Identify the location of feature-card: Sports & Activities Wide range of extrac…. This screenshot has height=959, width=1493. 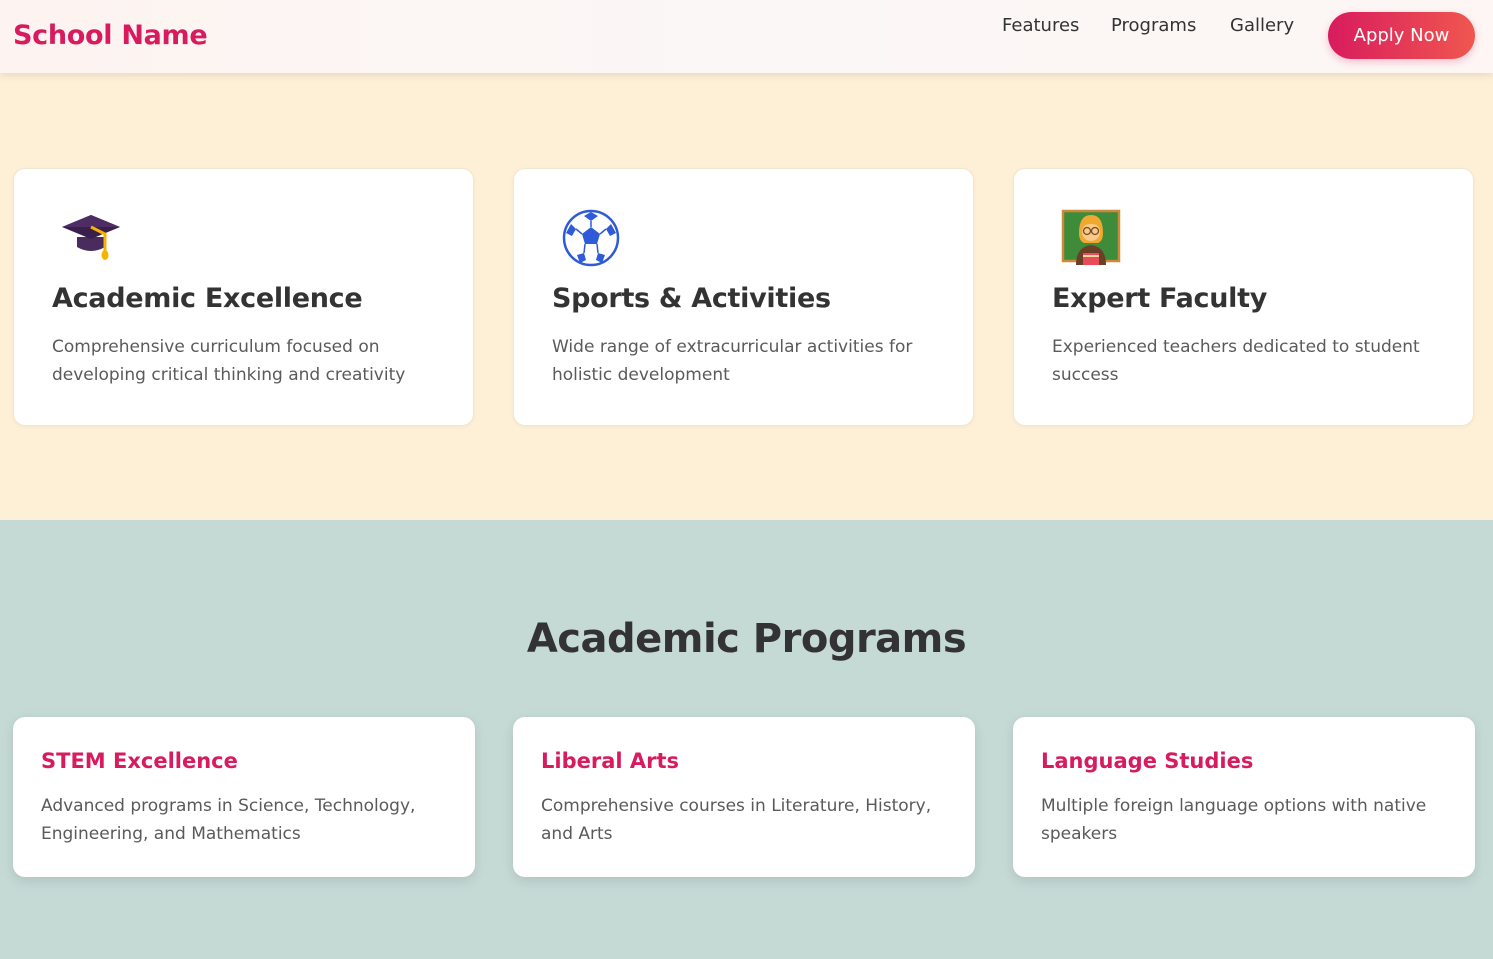
(743, 297).